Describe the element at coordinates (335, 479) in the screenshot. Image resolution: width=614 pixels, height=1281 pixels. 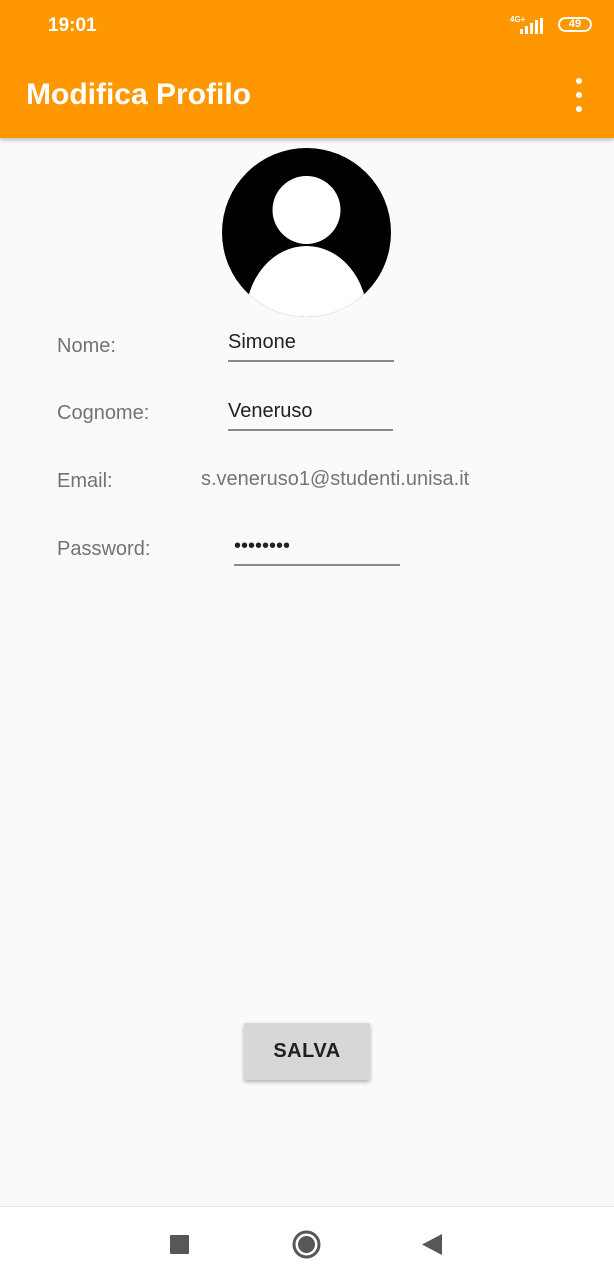
I see `email-value: s.veneruso1@studenti.unisa.it` at that location.